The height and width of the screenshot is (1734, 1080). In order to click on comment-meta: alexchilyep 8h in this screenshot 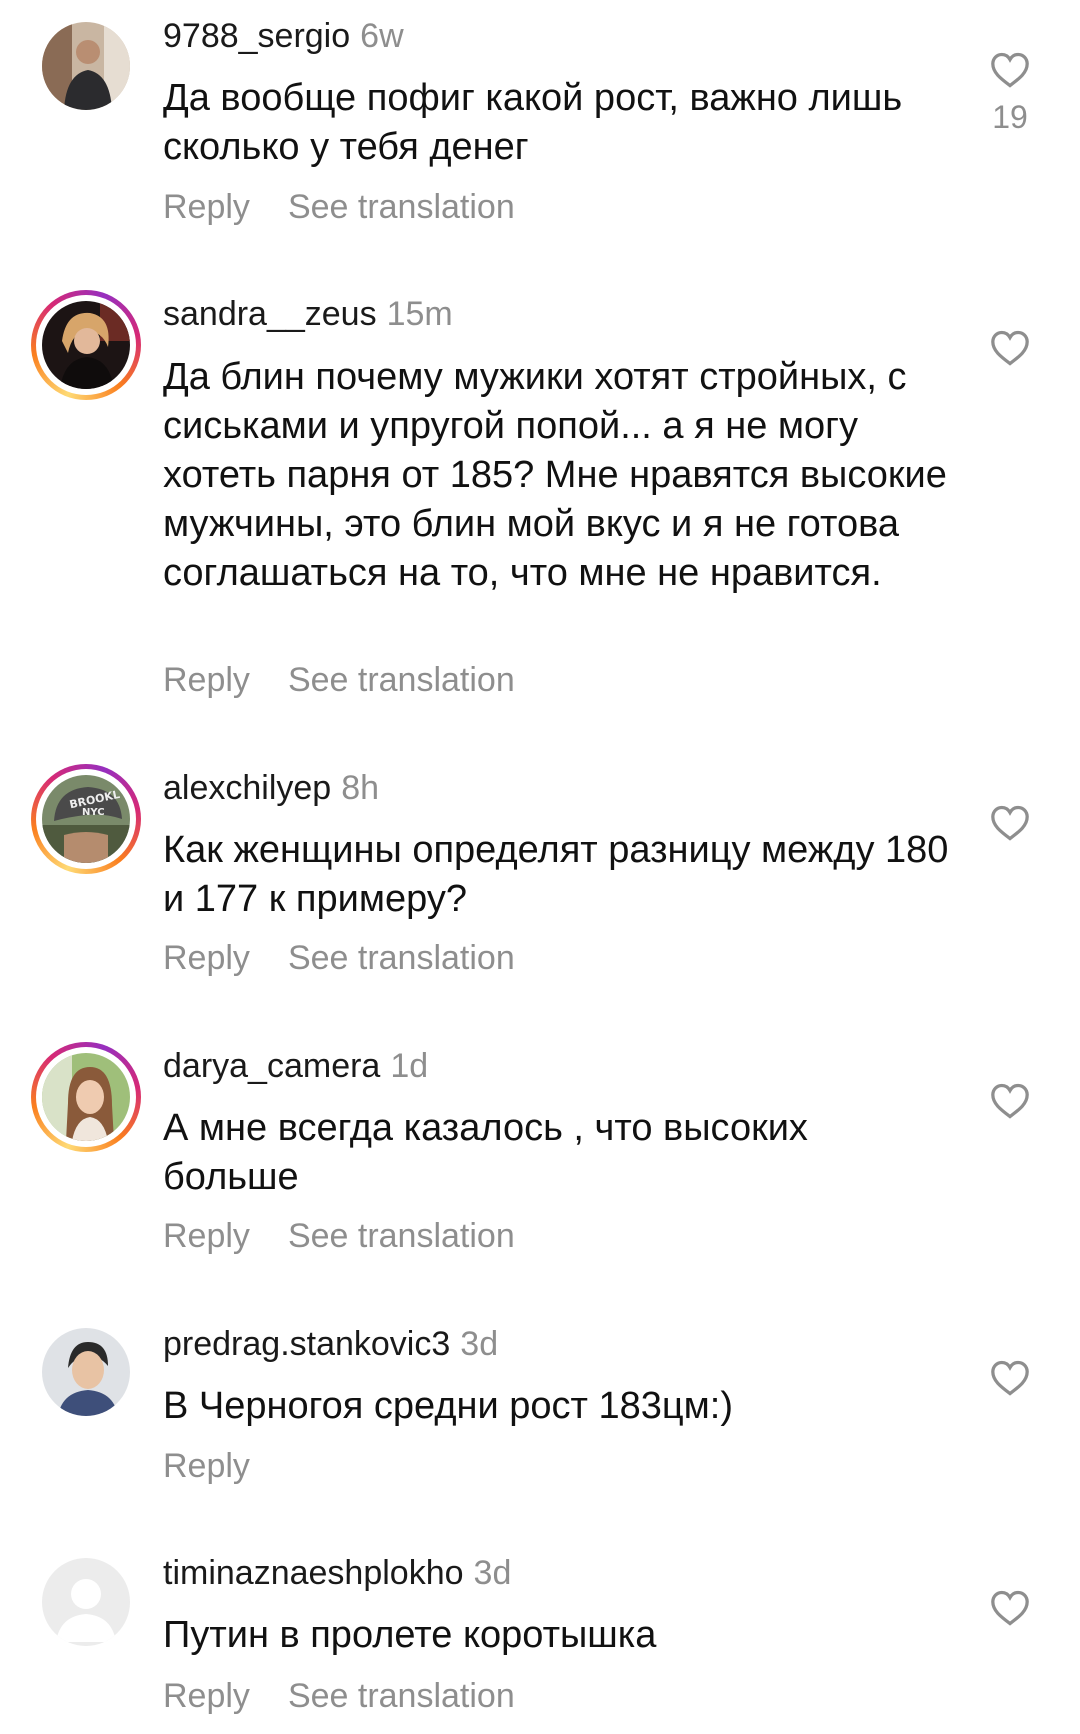, I will do `click(271, 788)`.